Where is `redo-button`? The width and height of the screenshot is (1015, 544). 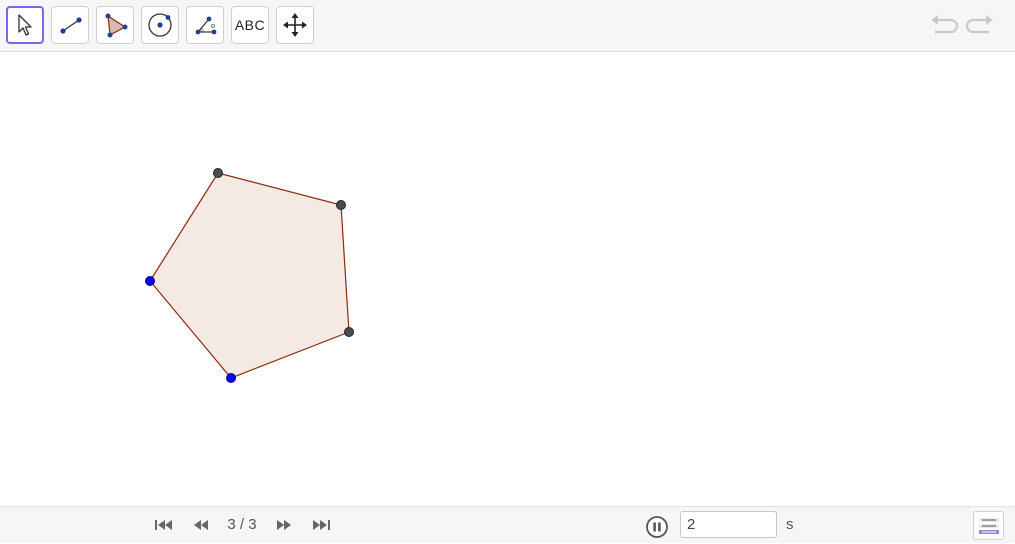 redo-button is located at coordinates (980, 28).